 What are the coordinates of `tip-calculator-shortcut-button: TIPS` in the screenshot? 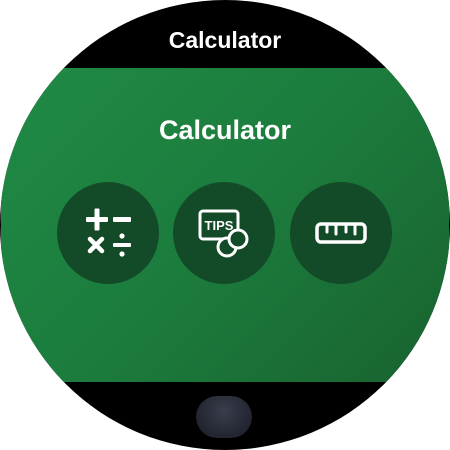 It's located at (224, 233).